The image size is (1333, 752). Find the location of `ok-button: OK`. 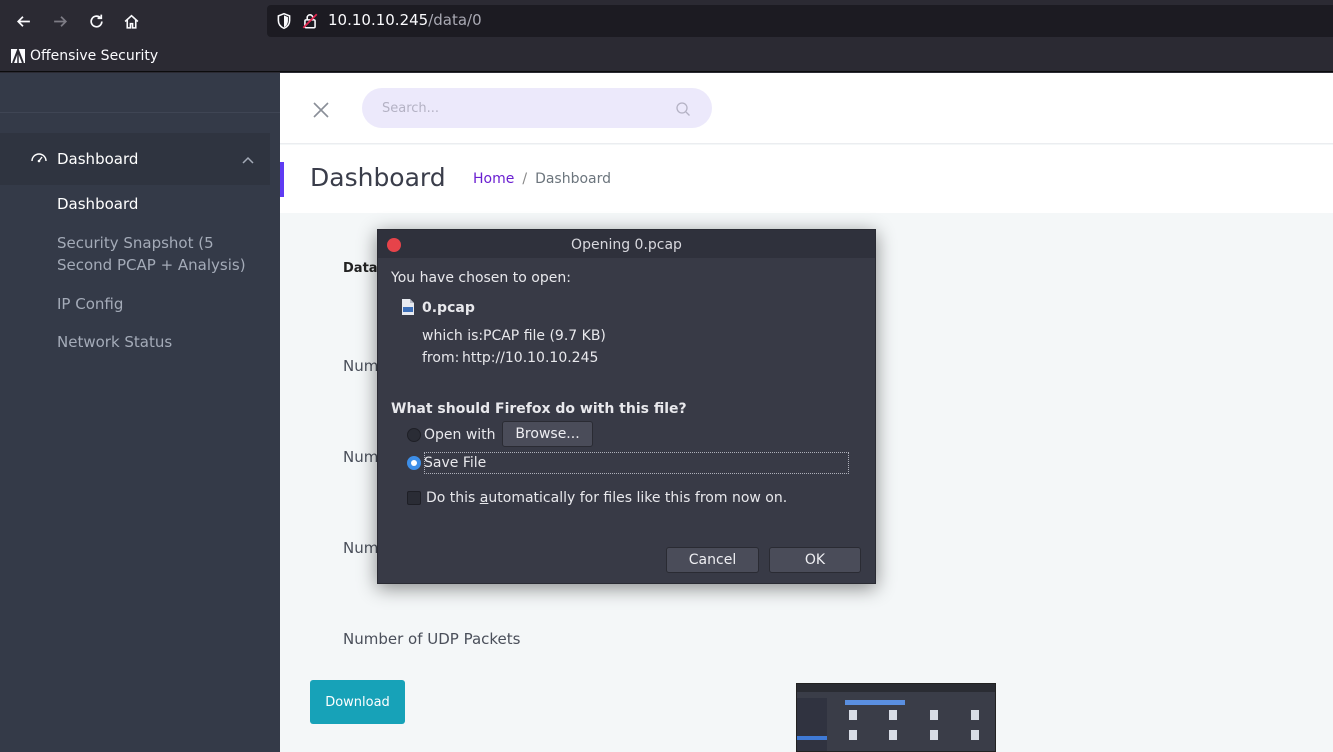

ok-button: OK is located at coordinates (815, 560).